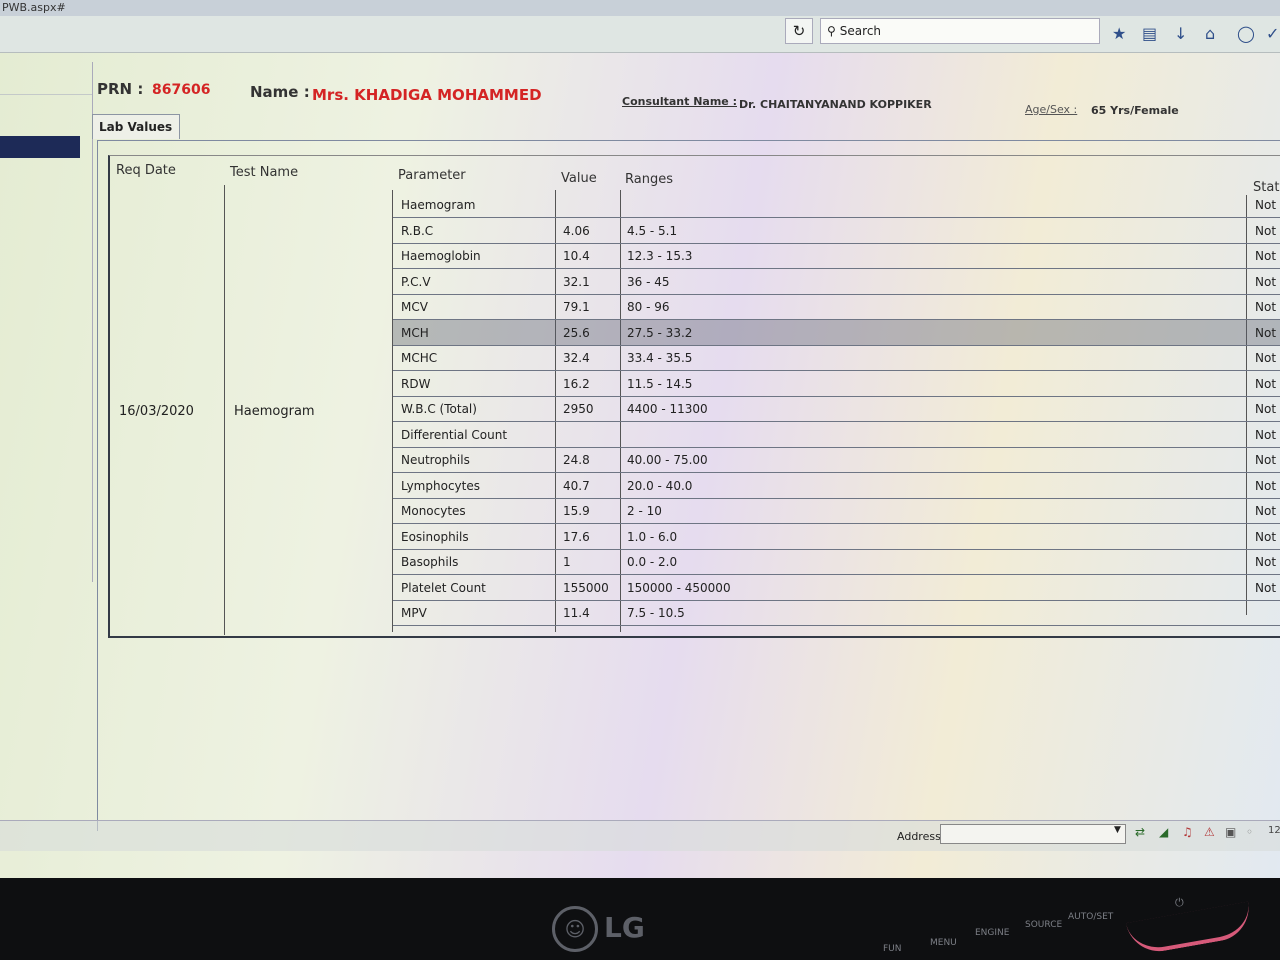  Describe the element at coordinates (836, 231) in the screenshot. I see `table-row: R.B.C 4.06 4.5 - 5.1 Not` at that location.